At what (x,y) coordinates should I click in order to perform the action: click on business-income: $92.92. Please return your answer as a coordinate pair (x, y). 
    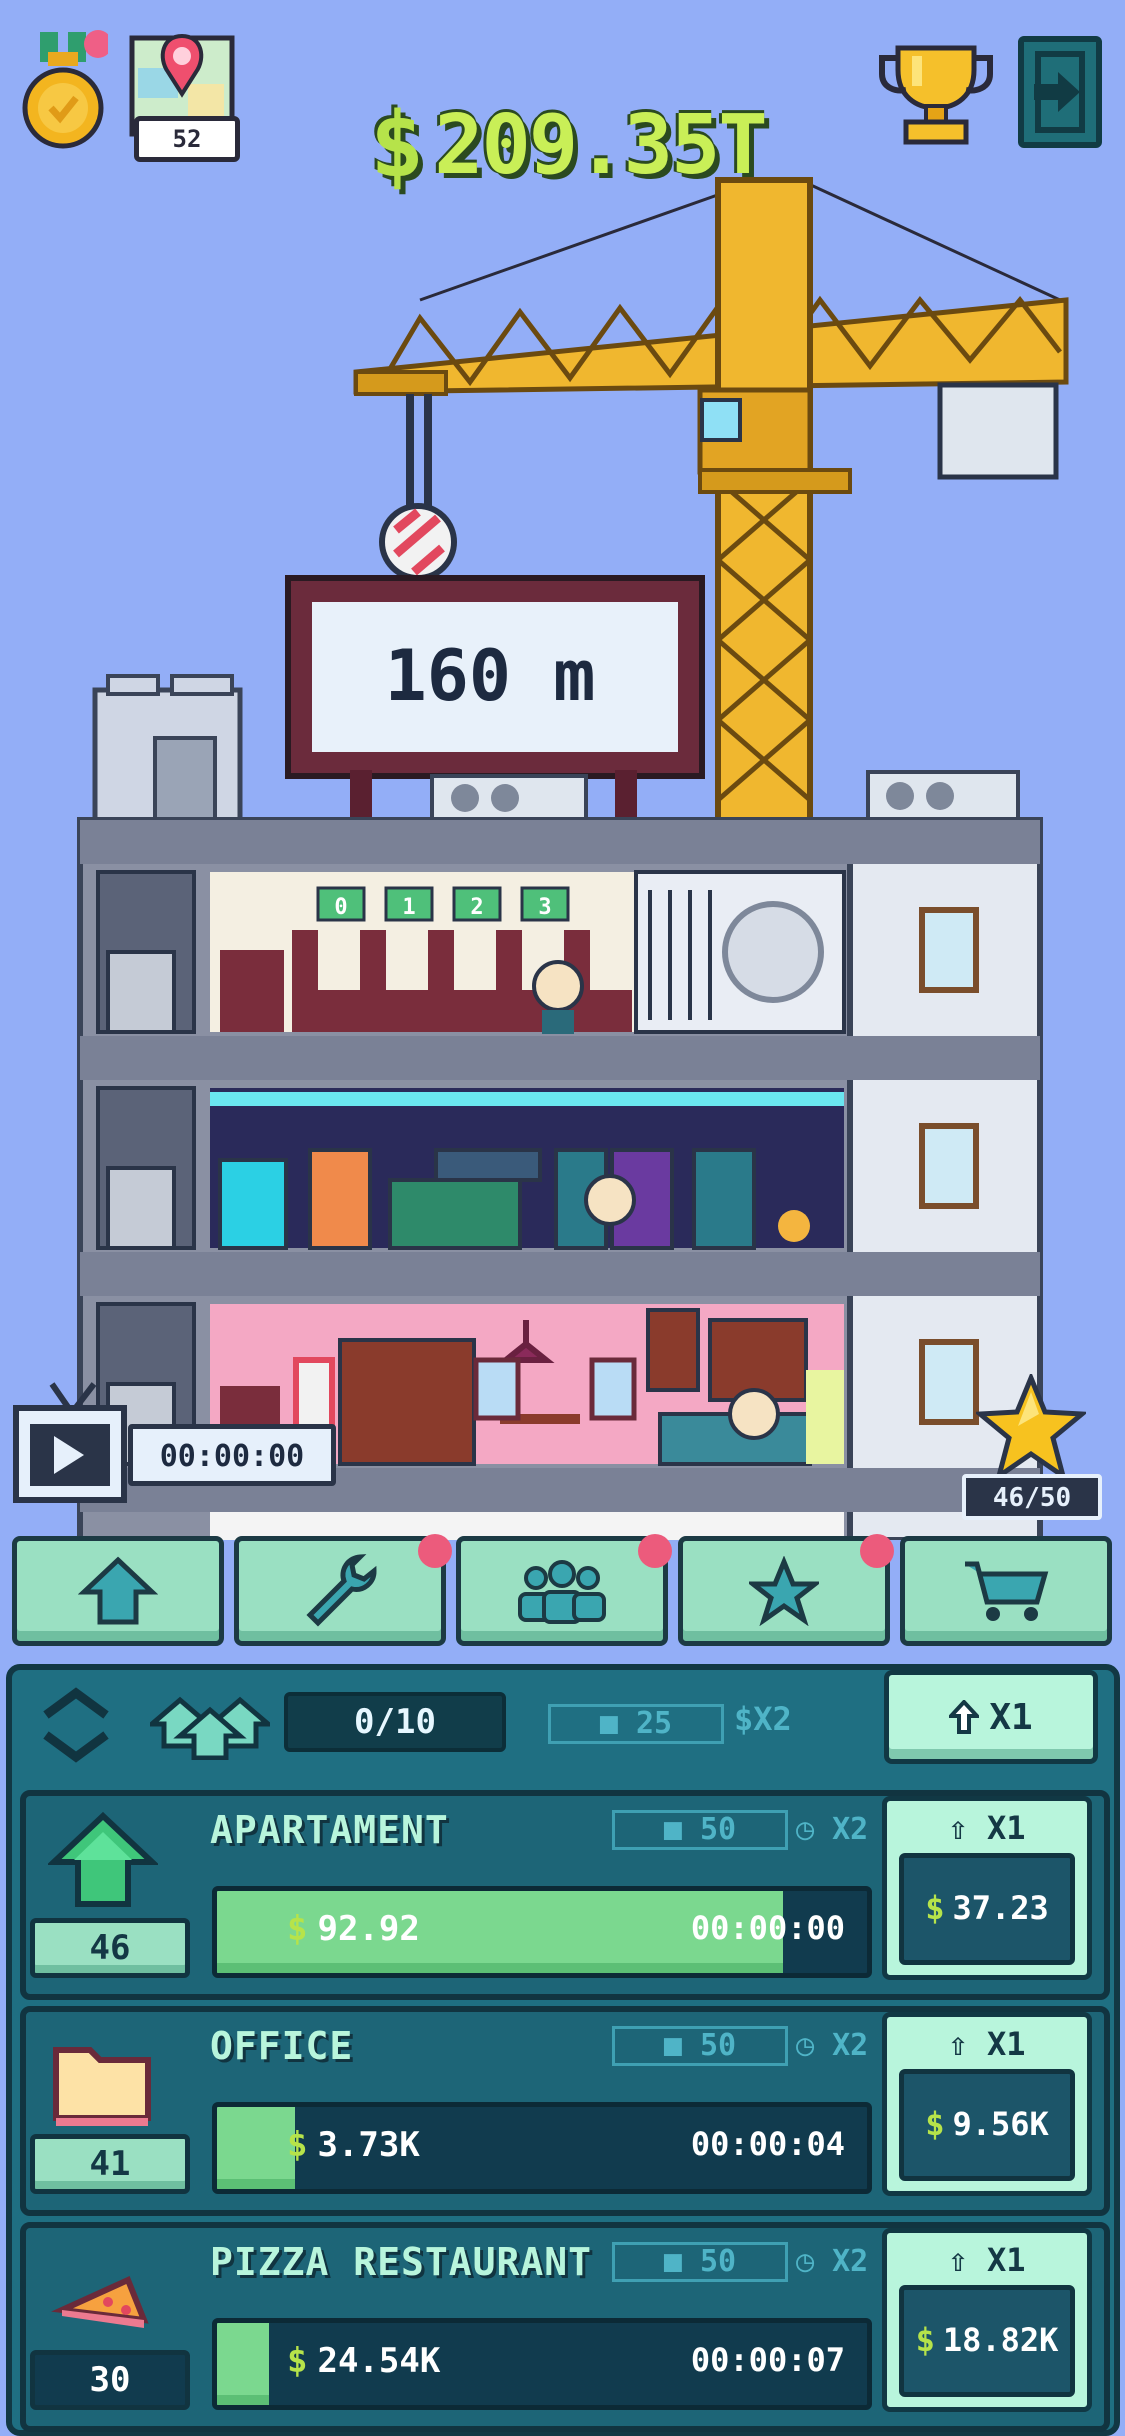
    Looking at the image, I should click on (353, 1929).